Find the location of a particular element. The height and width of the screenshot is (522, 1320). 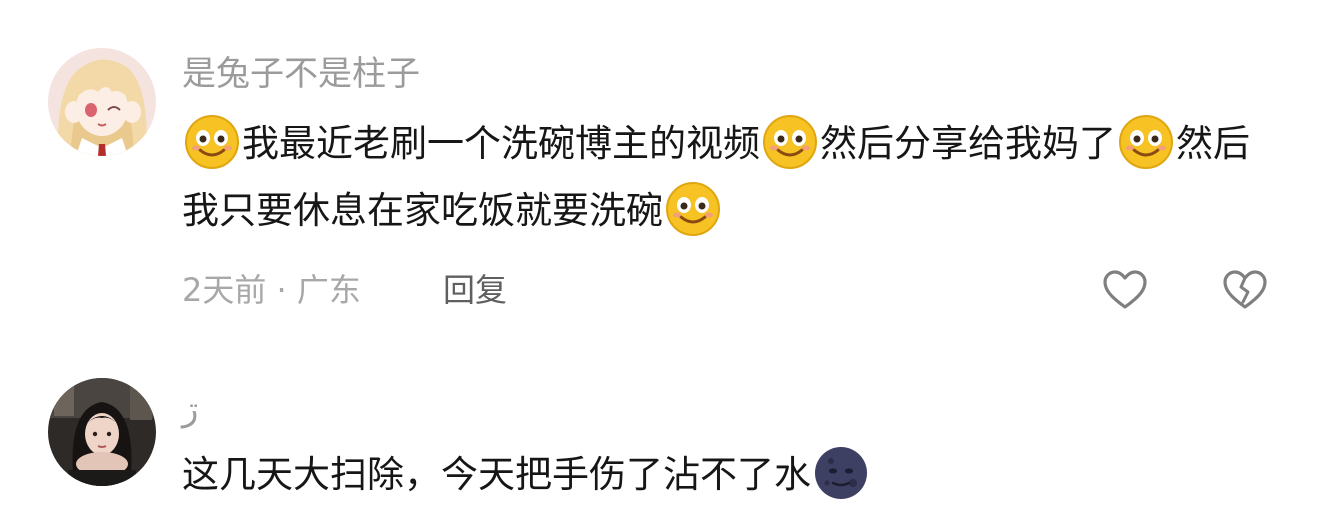

comment-text-segment: 这几天大扫除，今天把手伤了沾不了水 is located at coordinates (496, 474).